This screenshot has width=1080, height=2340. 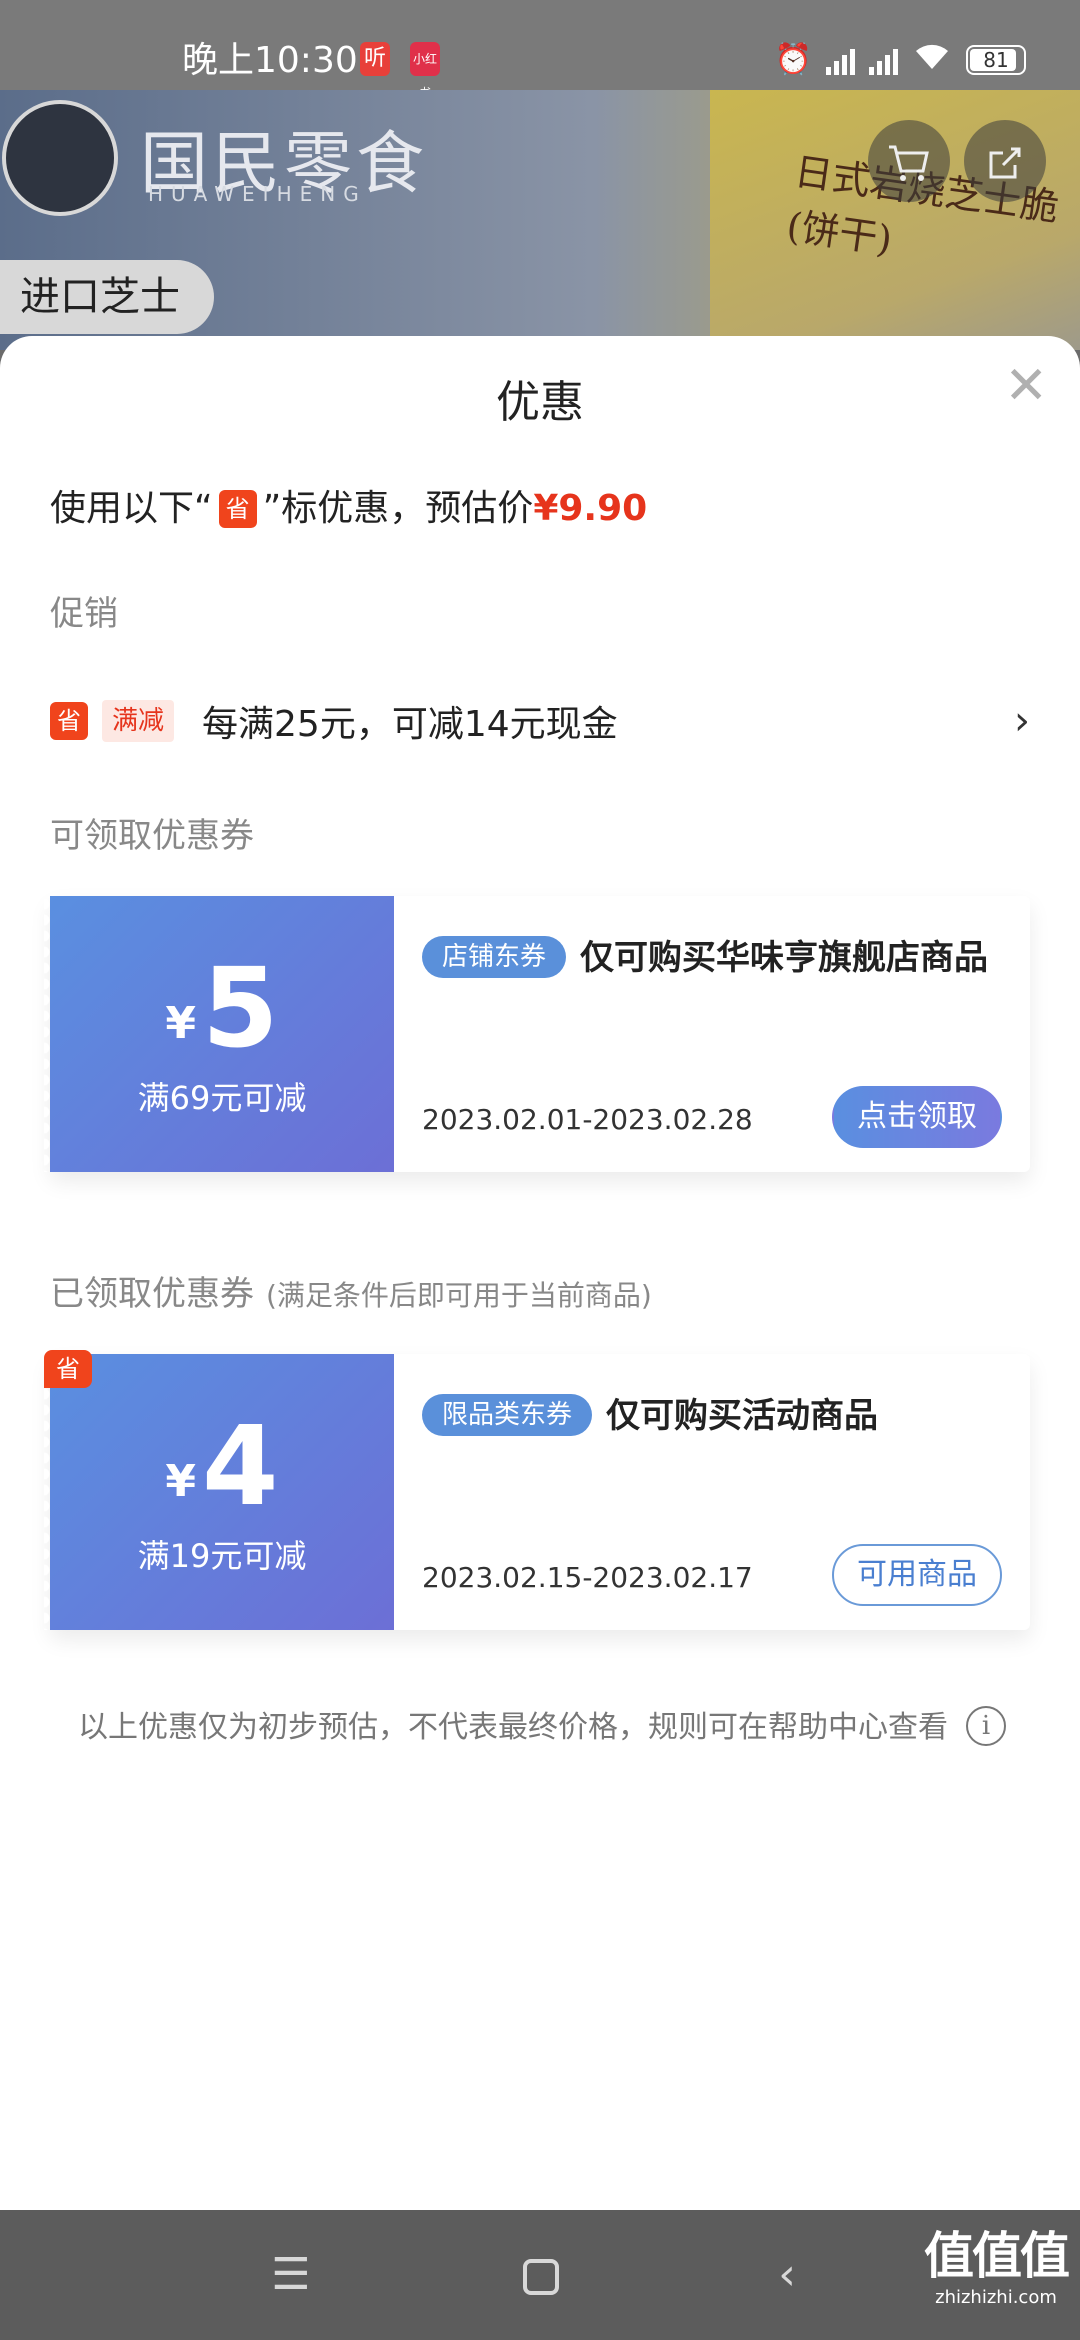 What do you see at coordinates (507, 1415) in the screenshot?
I see `coupon-type-badge: 限品类东券` at bounding box center [507, 1415].